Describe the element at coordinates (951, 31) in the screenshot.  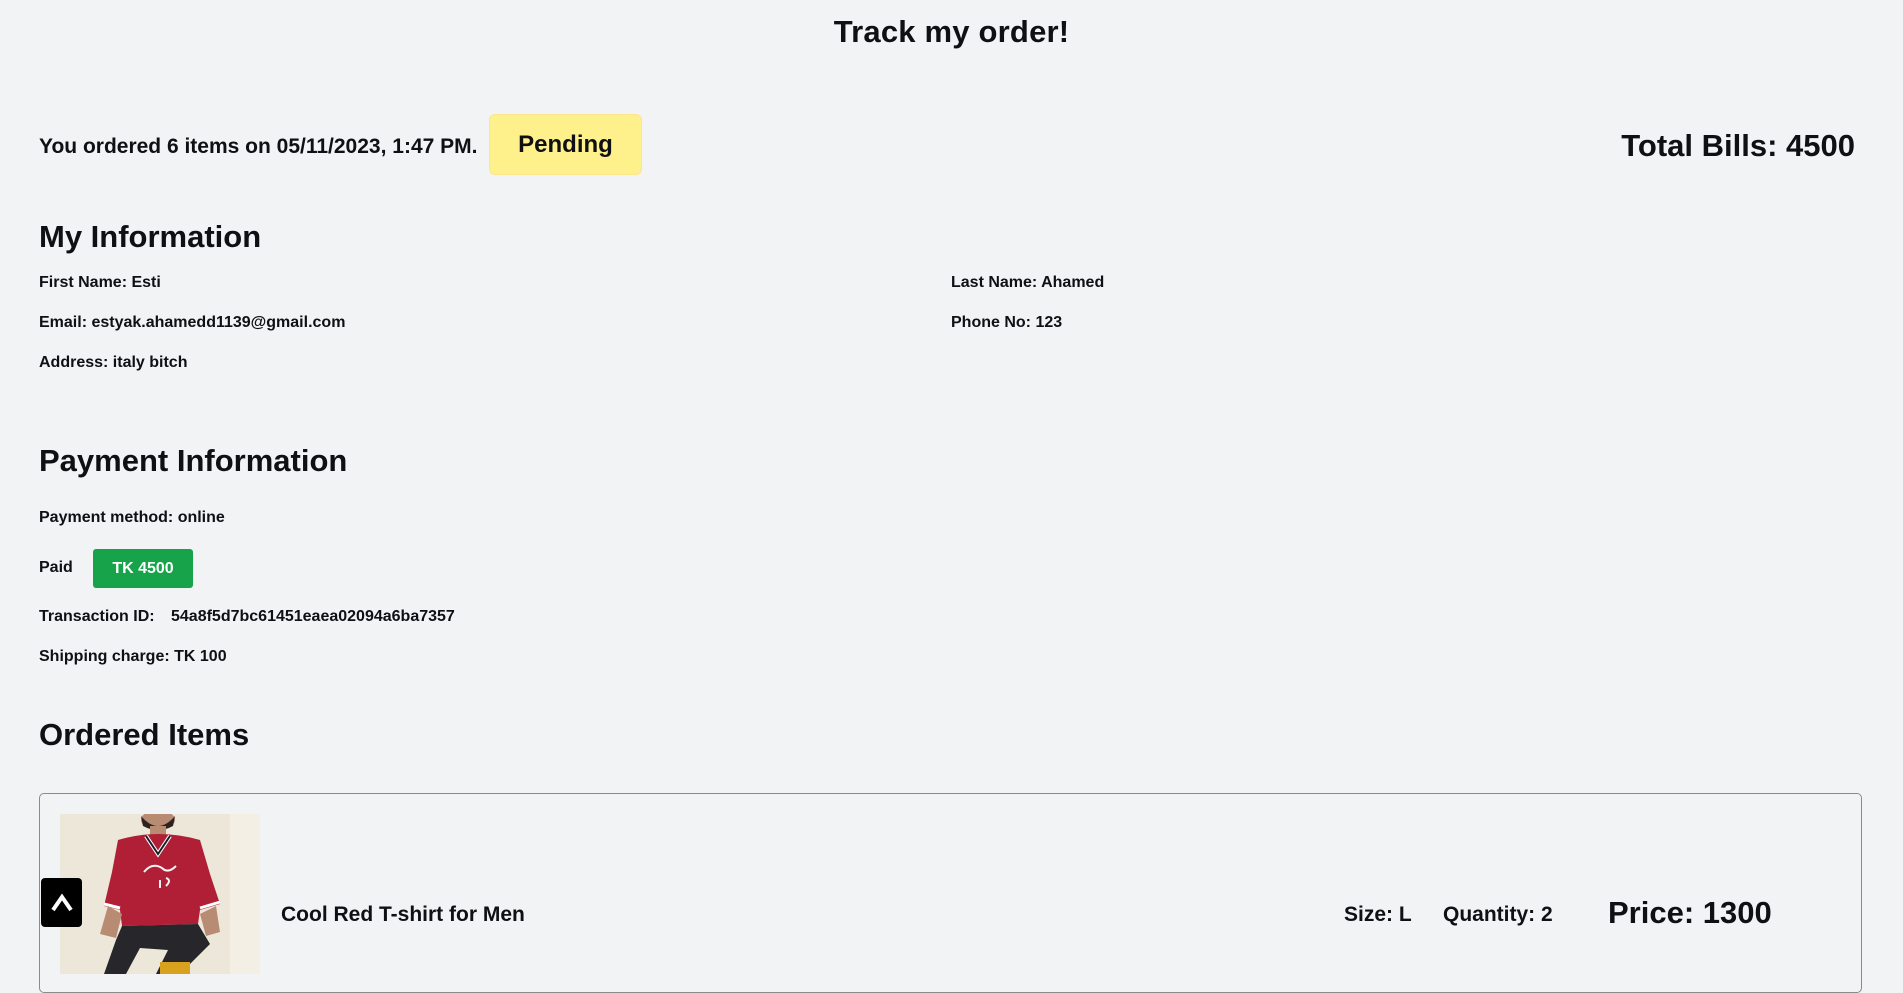
I see `page-title: Track my order!` at that location.